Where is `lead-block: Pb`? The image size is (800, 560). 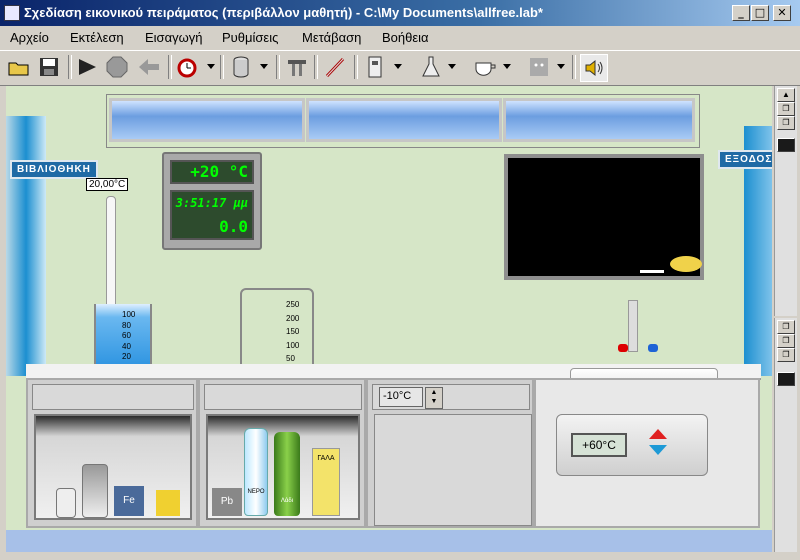
lead-block: Pb is located at coordinates (227, 502).